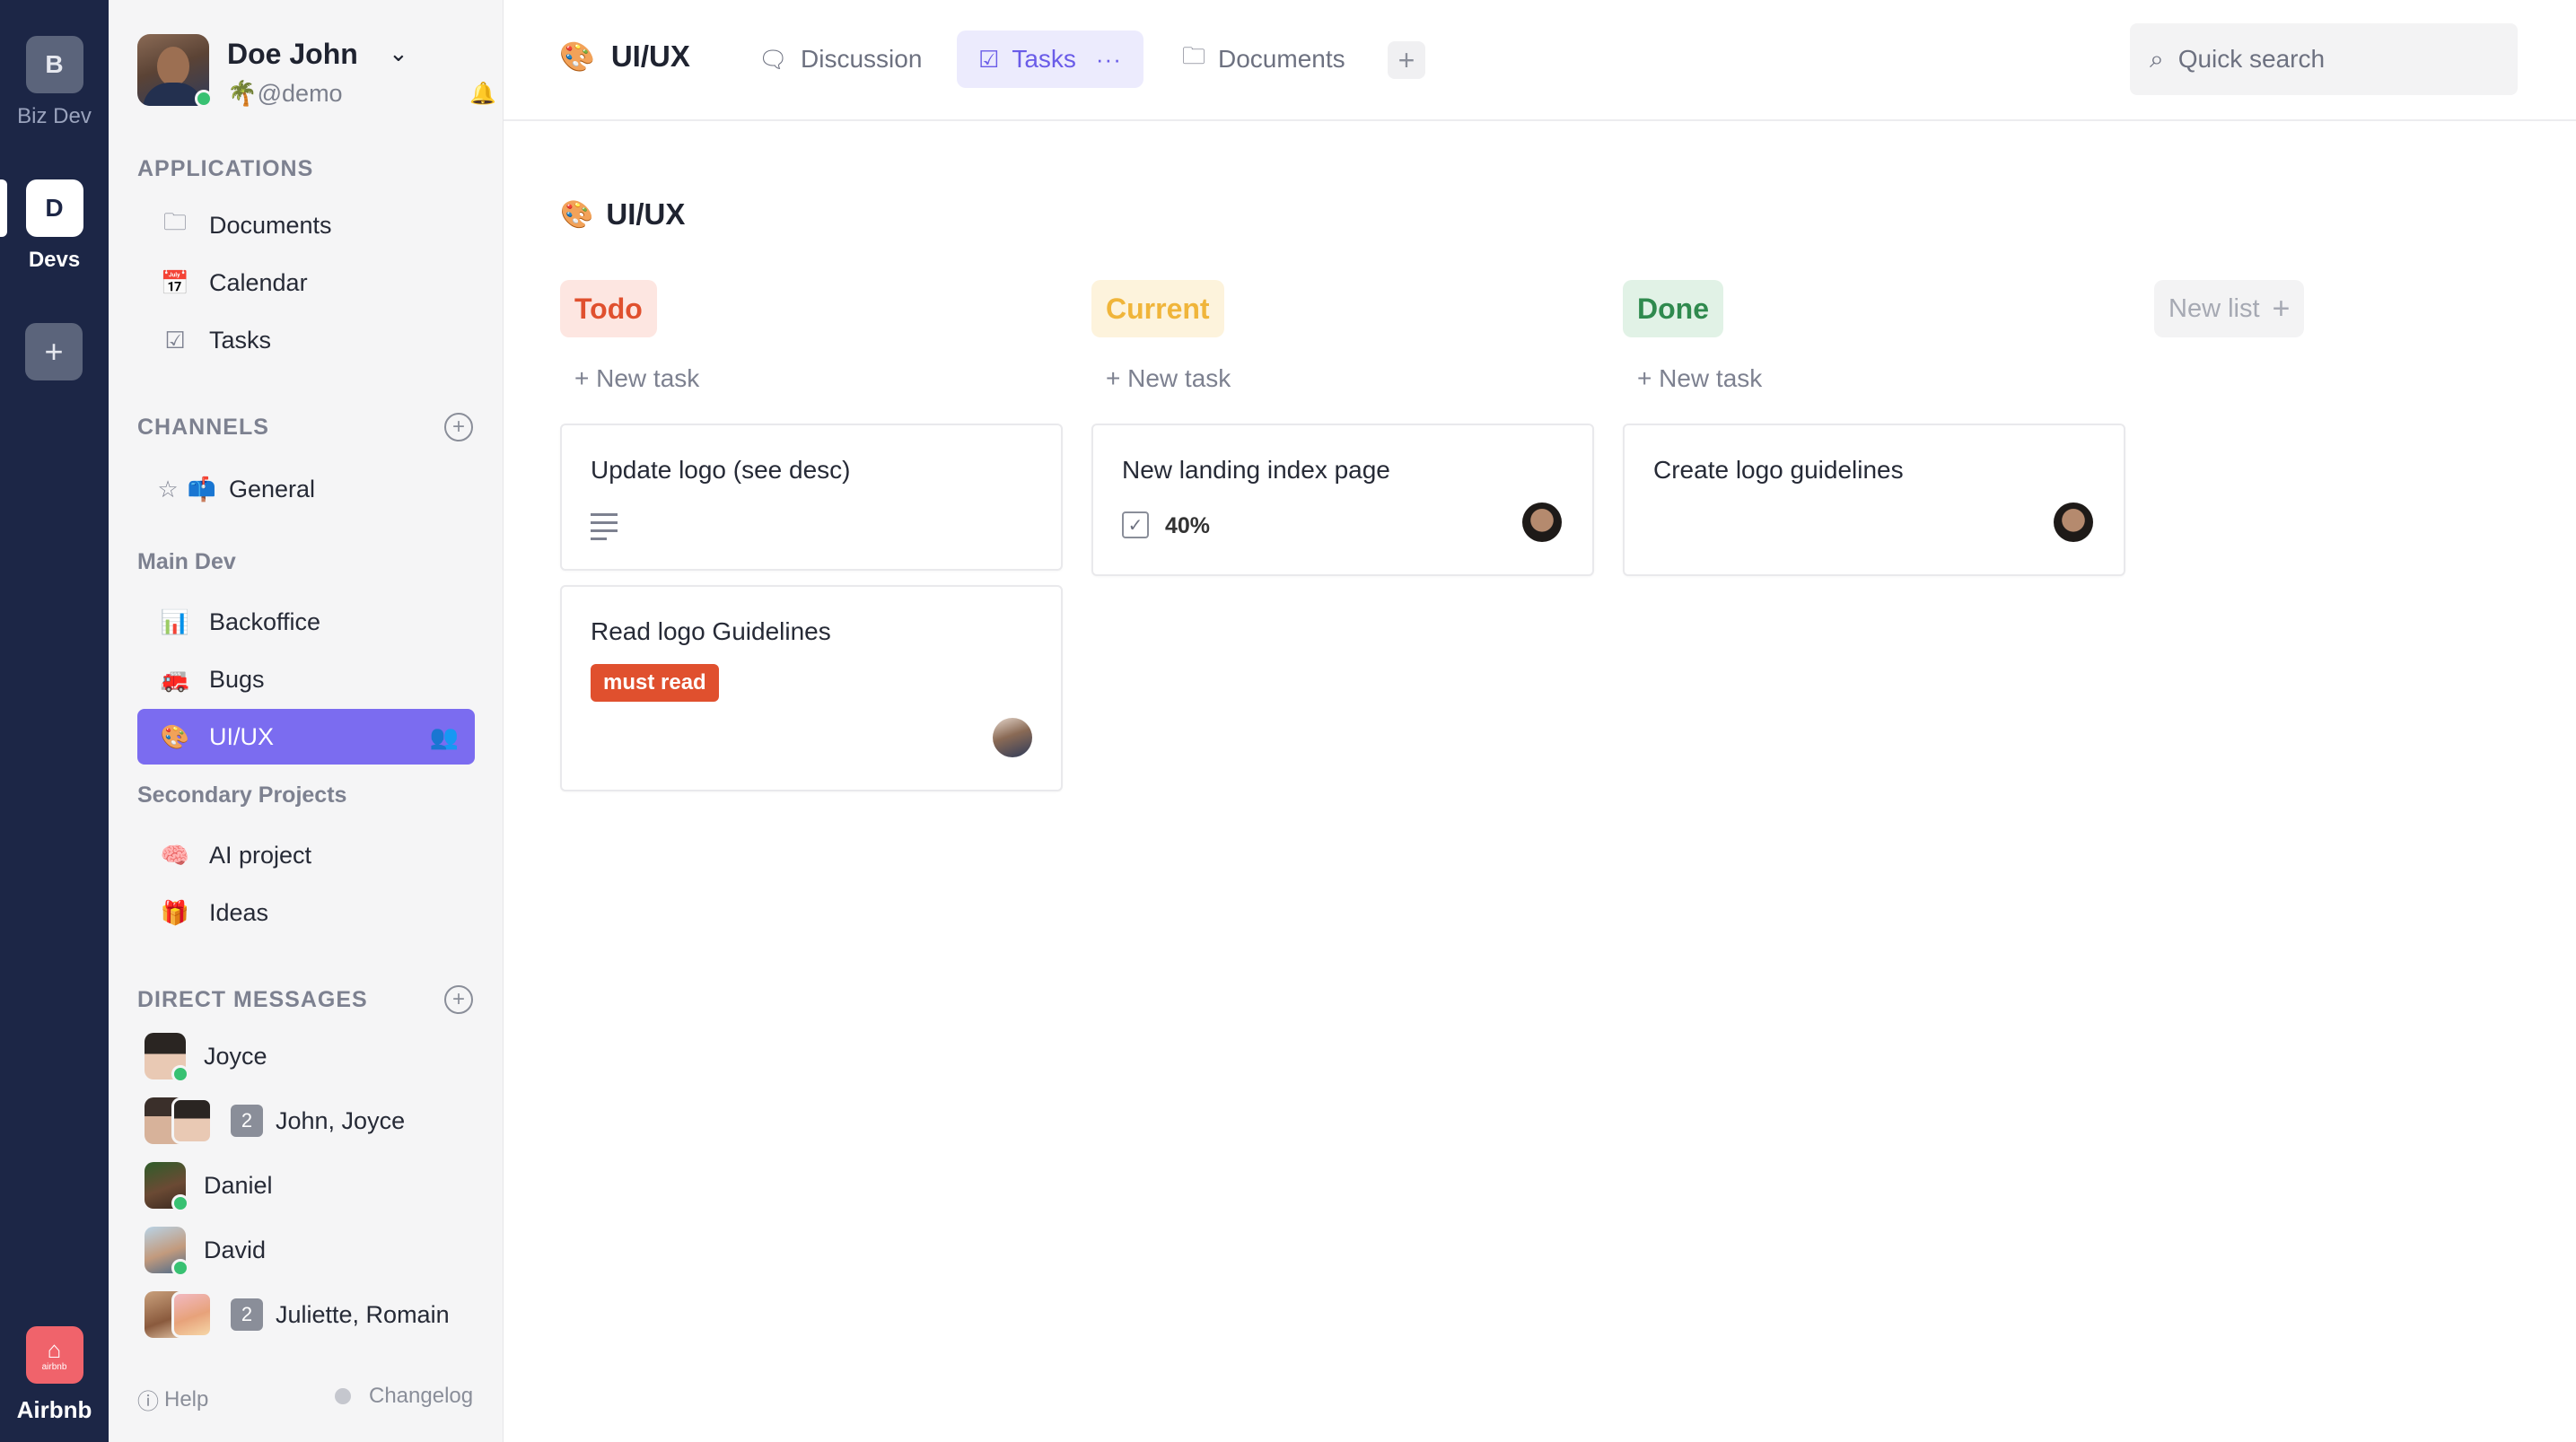  Describe the element at coordinates (1109, 60) in the screenshot. I see `more-options-icon: ···` at that location.